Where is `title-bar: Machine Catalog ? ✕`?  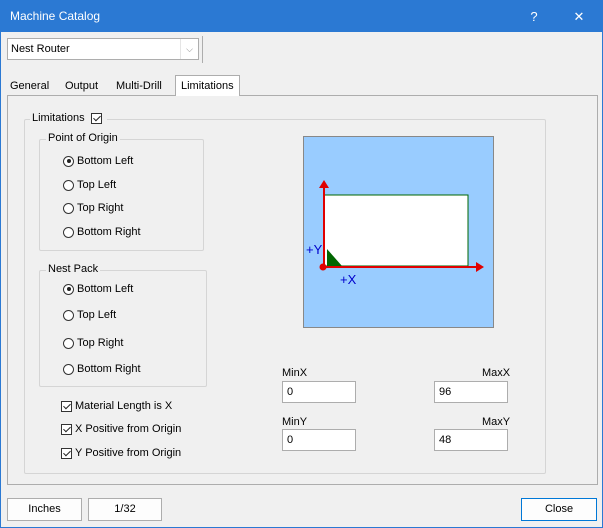 title-bar: Machine Catalog ? ✕ is located at coordinates (301, 16).